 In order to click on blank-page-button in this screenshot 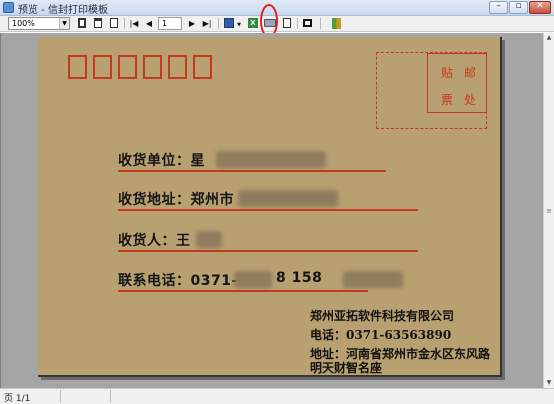, I will do `click(287, 23)`.